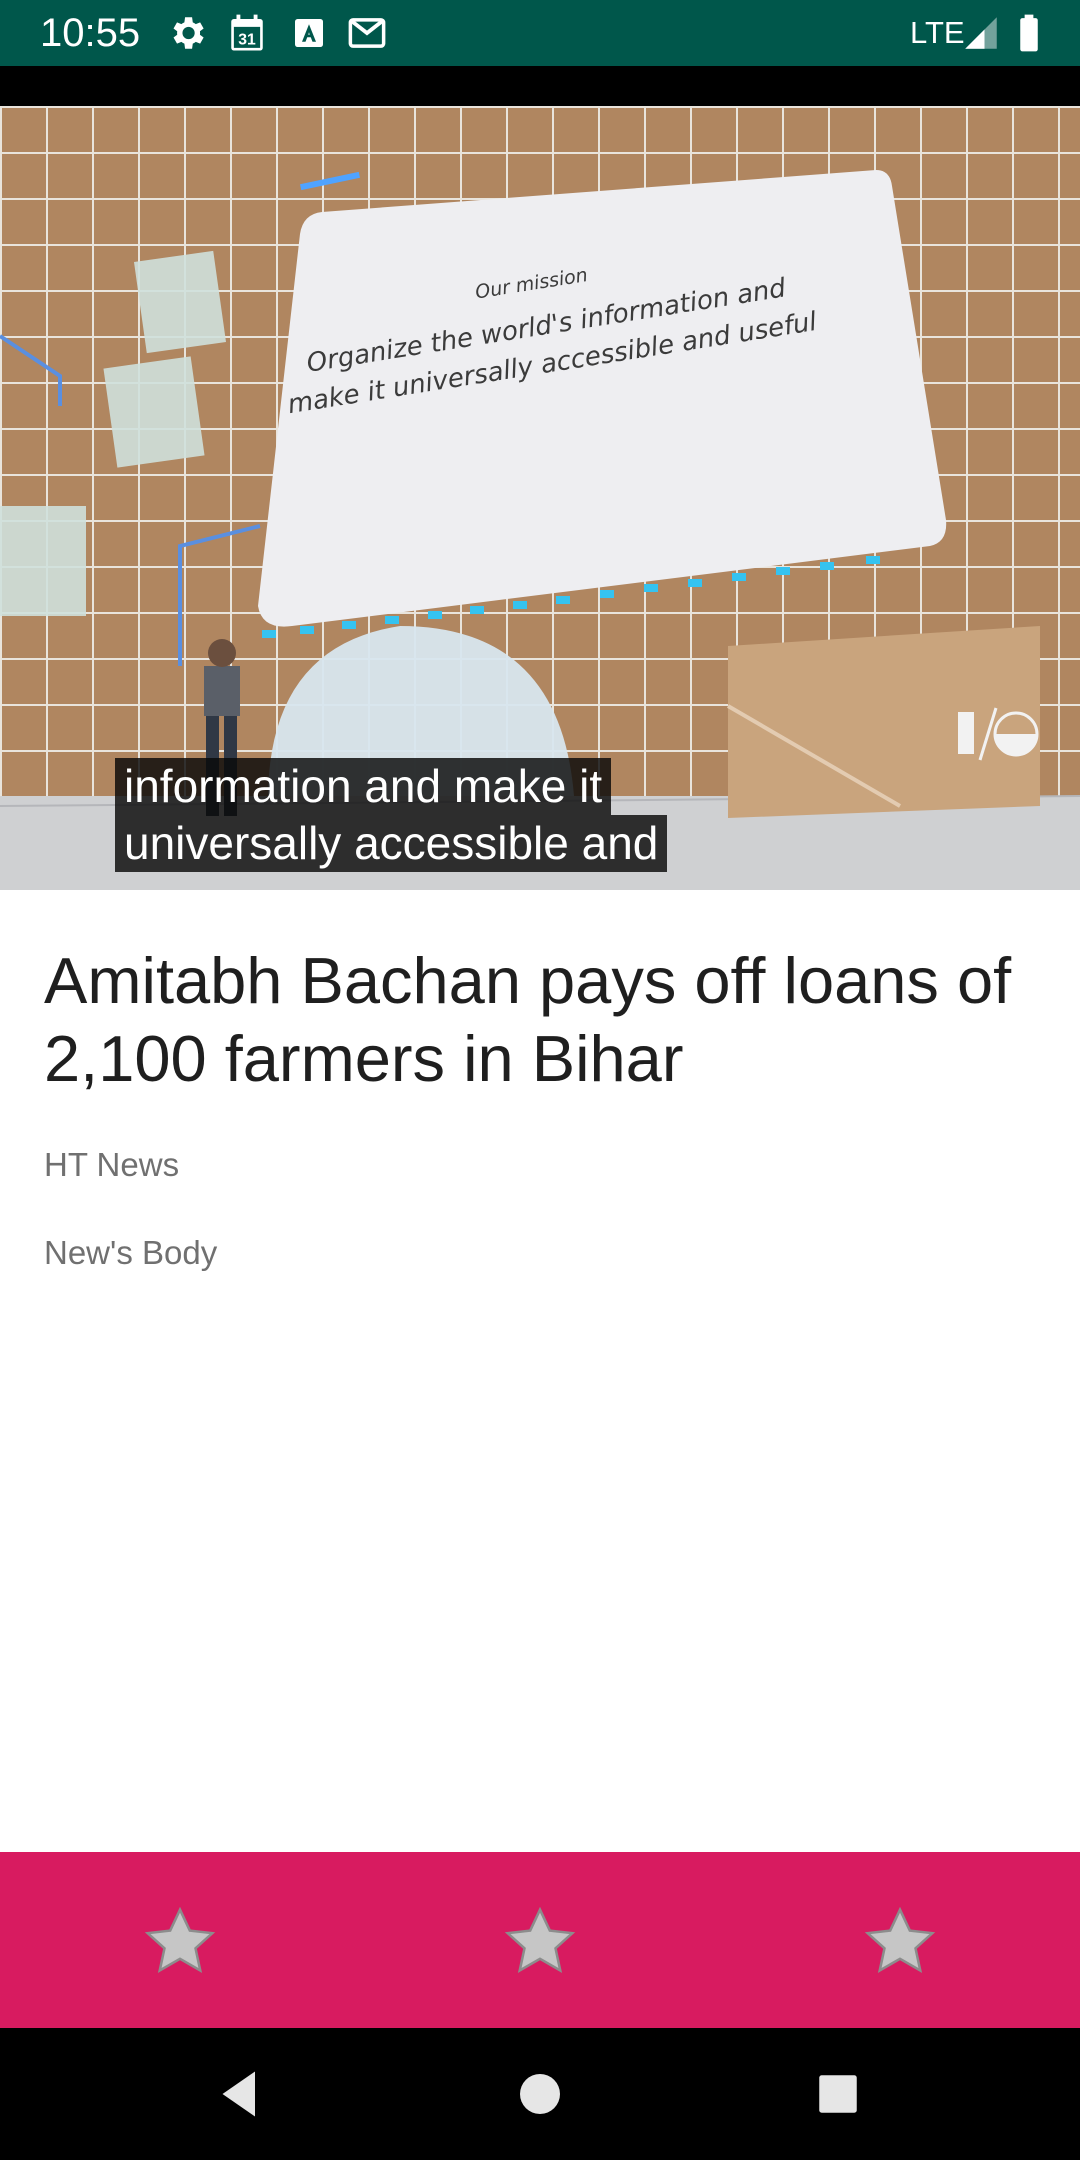 The height and width of the screenshot is (2160, 1080). I want to click on system-nav-bar, so click(540, 2094).